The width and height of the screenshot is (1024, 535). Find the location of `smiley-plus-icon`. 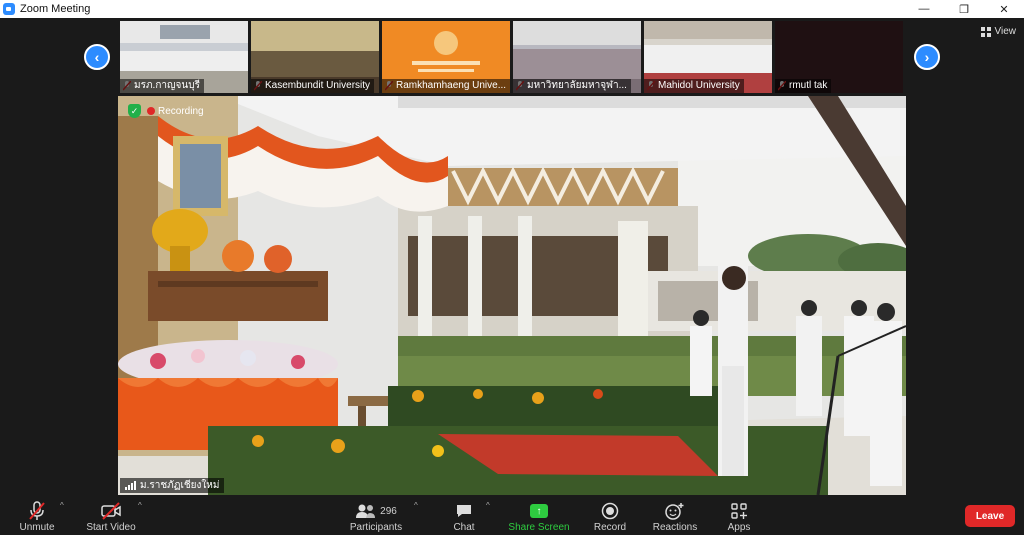

smiley-plus-icon is located at coordinates (675, 511).